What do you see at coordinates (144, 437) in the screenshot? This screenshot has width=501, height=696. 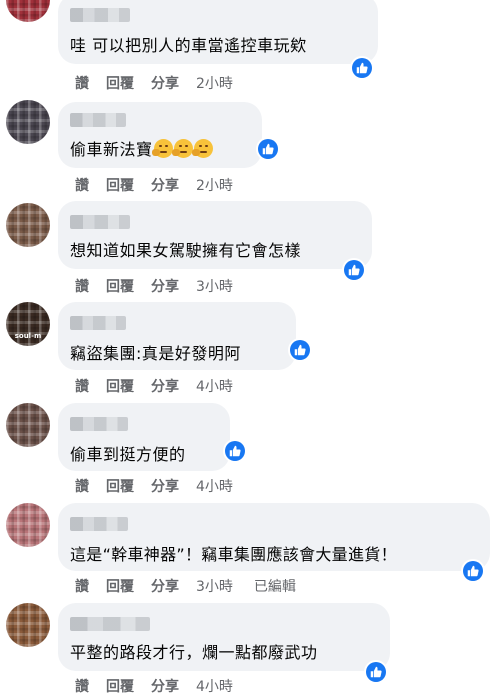 I see `comment-bubble: 偷車到挺方便的` at bounding box center [144, 437].